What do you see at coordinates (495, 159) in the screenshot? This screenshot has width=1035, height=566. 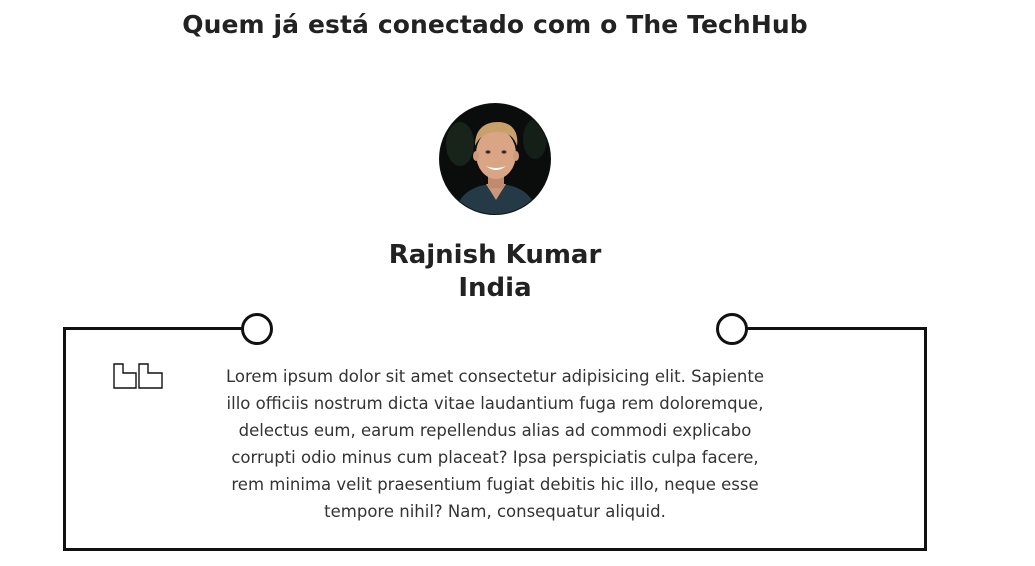 I see `avatar` at bounding box center [495, 159].